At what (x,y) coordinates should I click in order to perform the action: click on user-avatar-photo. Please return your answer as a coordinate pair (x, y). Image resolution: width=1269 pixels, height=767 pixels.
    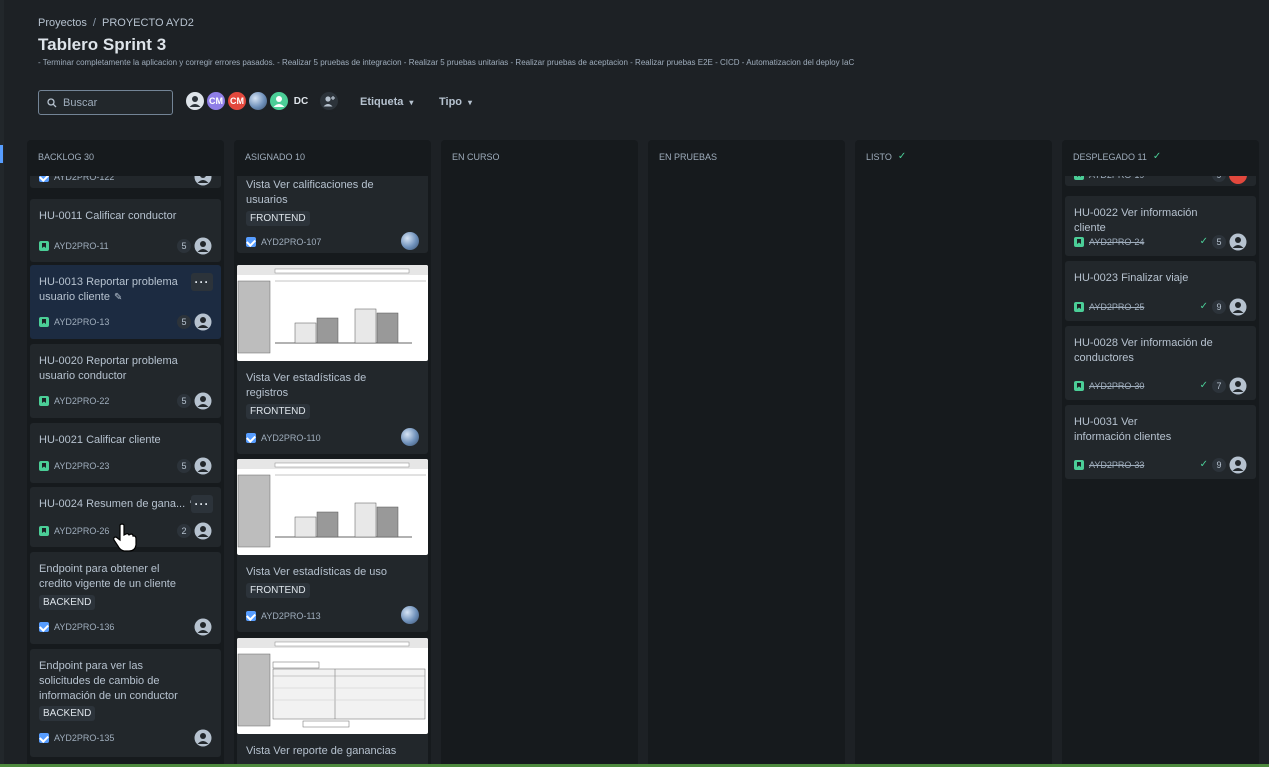
    Looking at the image, I should click on (258, 101).